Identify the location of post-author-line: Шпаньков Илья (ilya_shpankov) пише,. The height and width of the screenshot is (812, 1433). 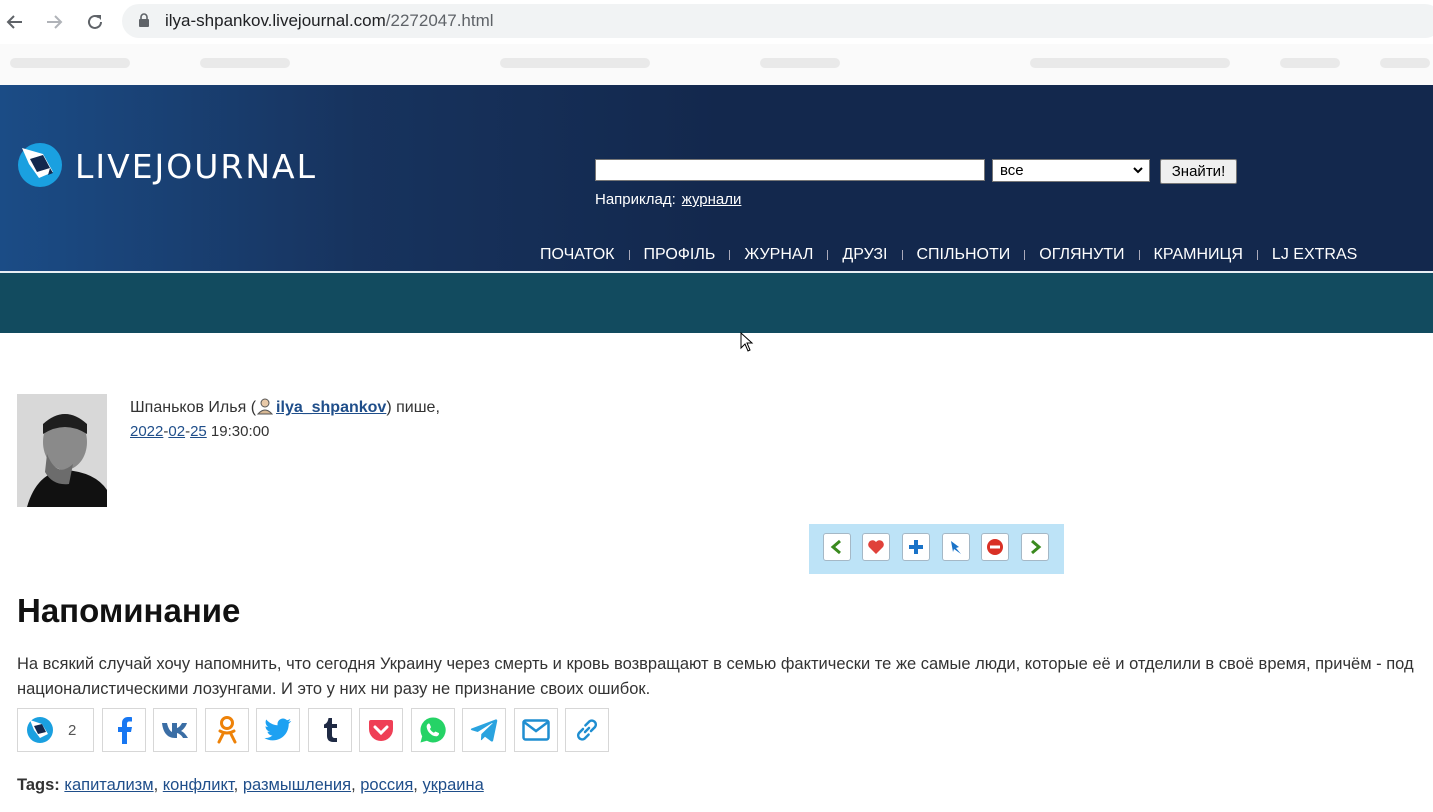
(285, 406).